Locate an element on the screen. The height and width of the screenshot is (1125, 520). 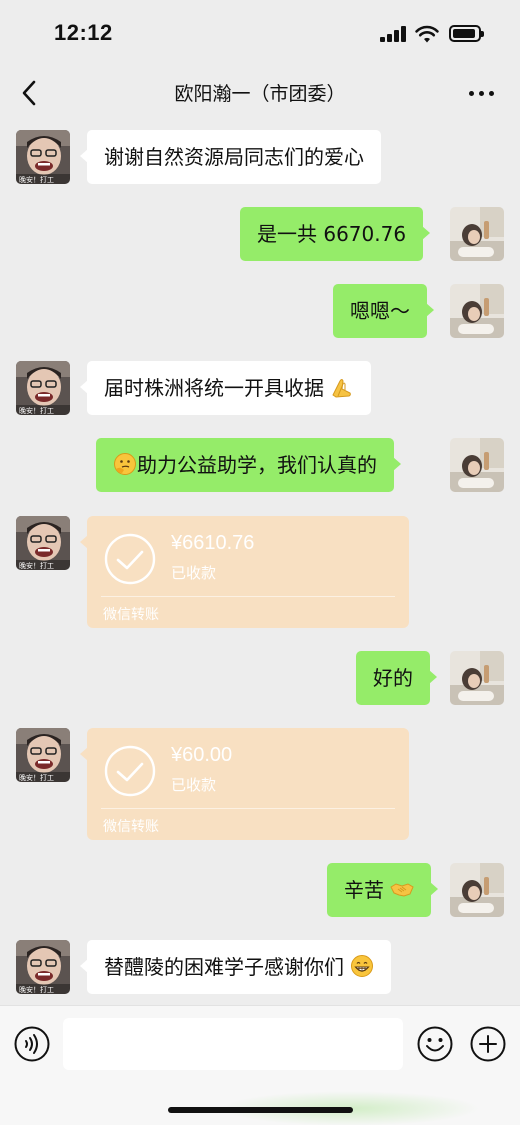
chat-title: 欧阳瀚一（市团委） is located at coordinates (260, 94).